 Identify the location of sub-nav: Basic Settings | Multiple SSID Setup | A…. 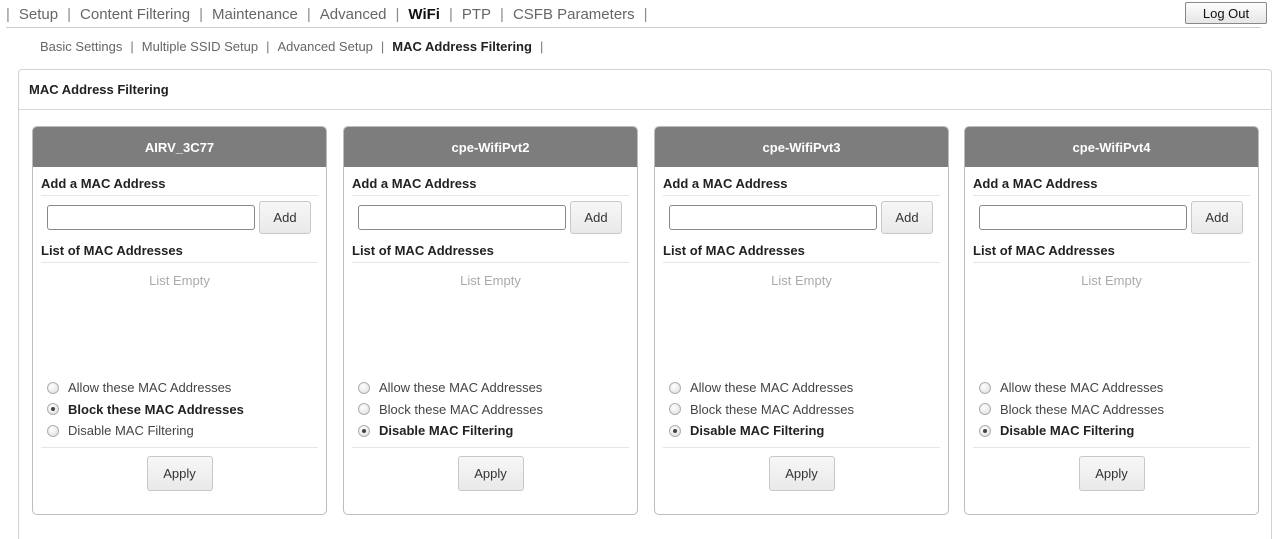
(295, 46).